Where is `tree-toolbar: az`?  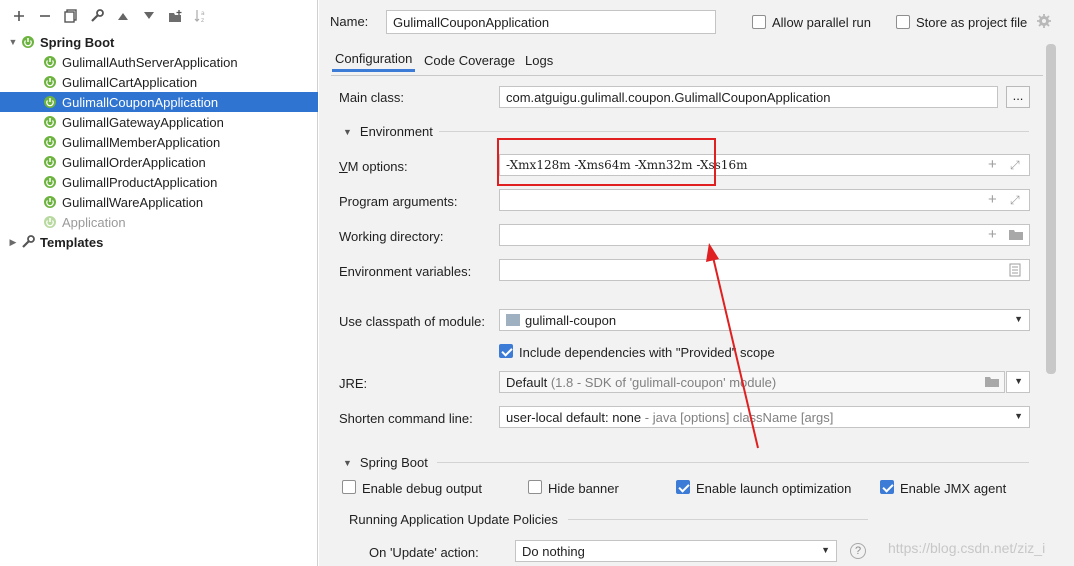
tree-toolbar: az is located at coordinates (159, 16).